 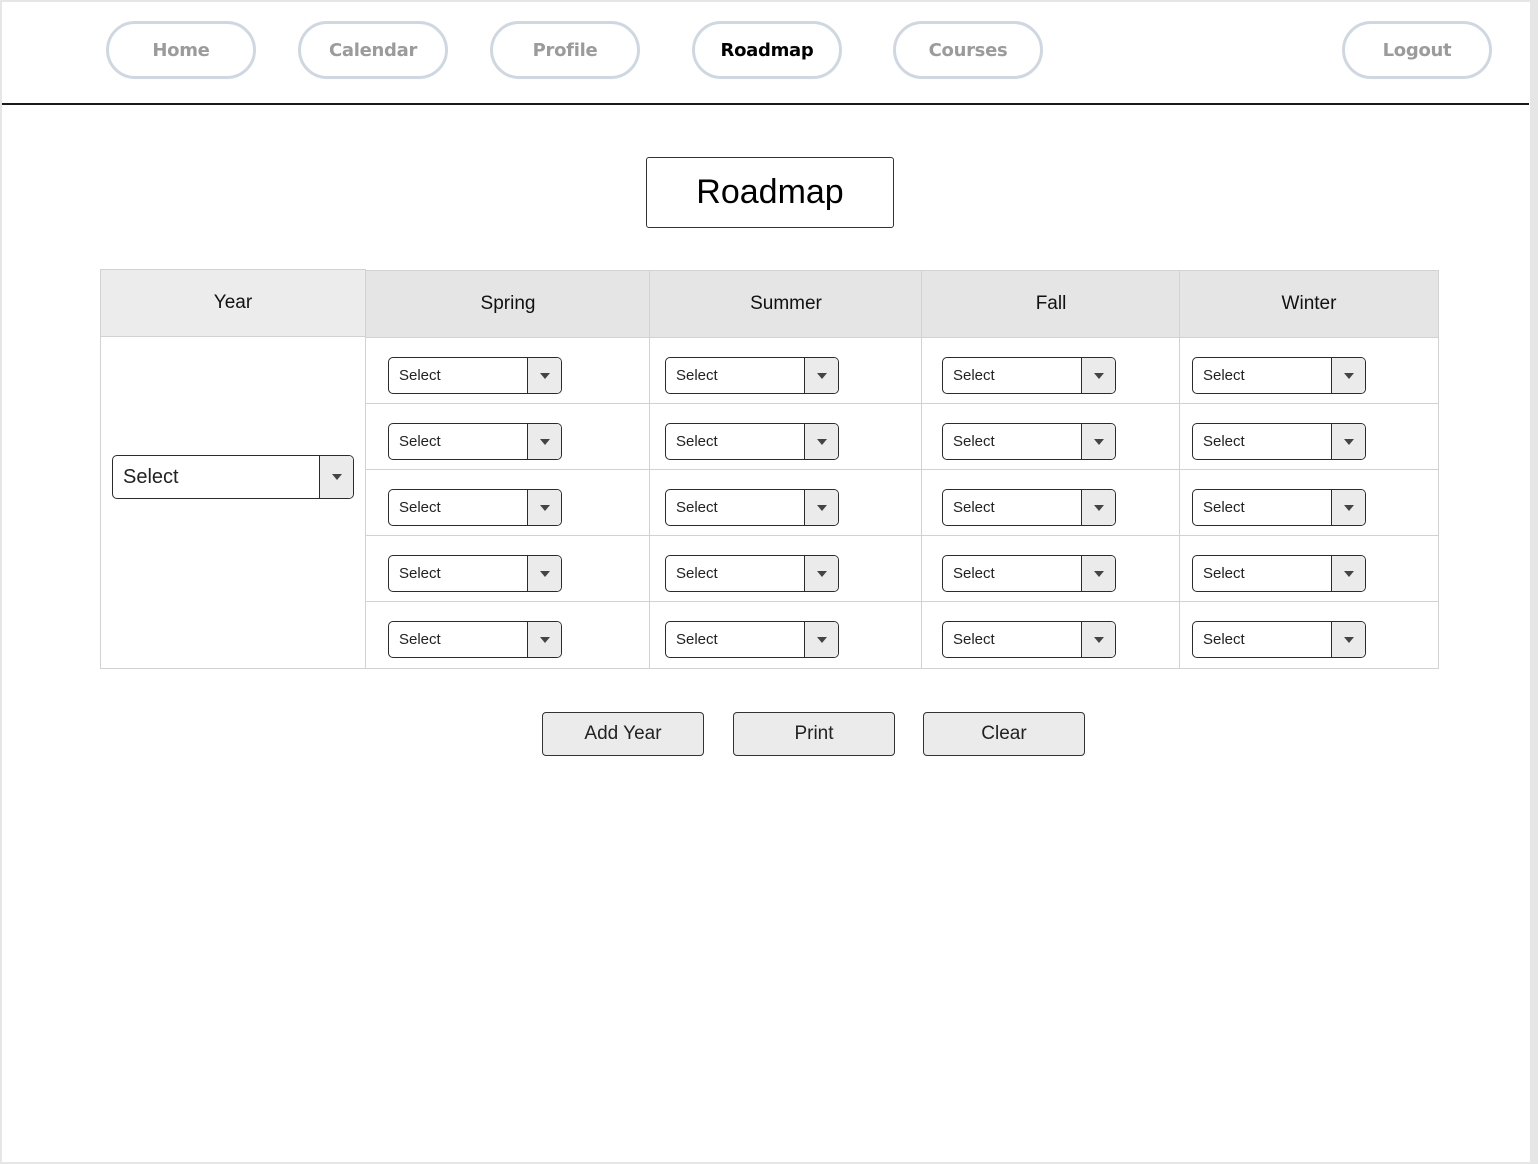 I want to click on course-select-fall-4: Select, so click(x=1029, y=573).